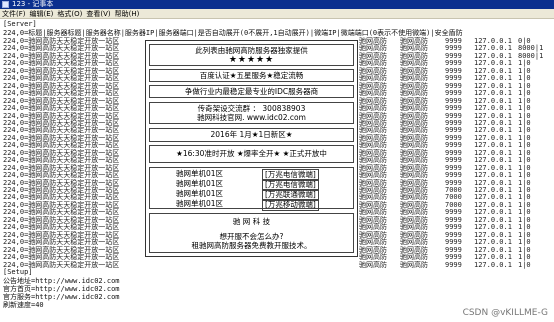 This screenshot has width=554, height=322. I want to click on company-box: 驰 网 科 技 想开服不会怎么办? 租驰网高防服务器免费教开服技术。, so click(251, 233).